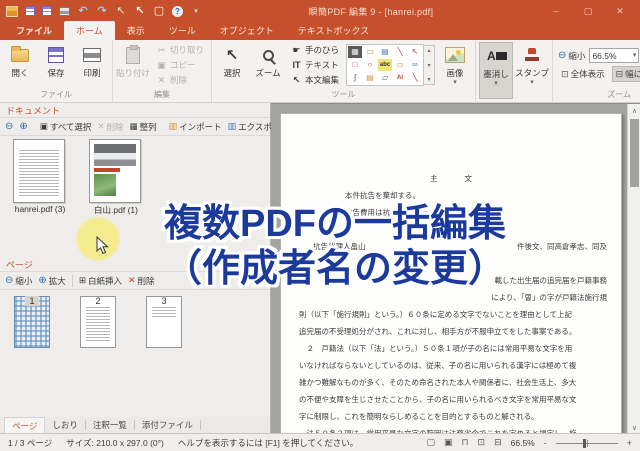 This screenshot has height=451, width=640. Describe the element at coordinates (583, 74) in the screenshot. I see `fit-page-button: ⊡ 全体表示` at that location.